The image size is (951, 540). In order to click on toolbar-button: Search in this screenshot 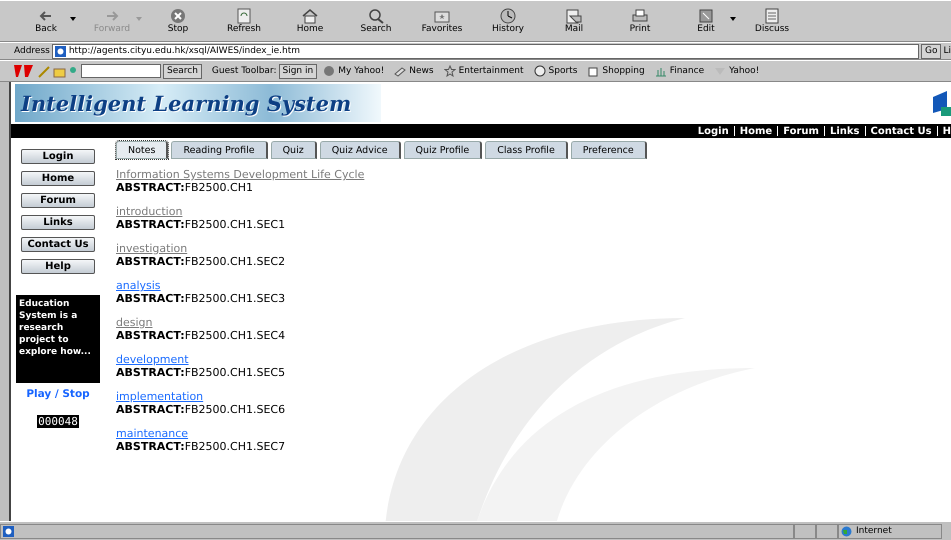, I will do `click(376, 21)`.